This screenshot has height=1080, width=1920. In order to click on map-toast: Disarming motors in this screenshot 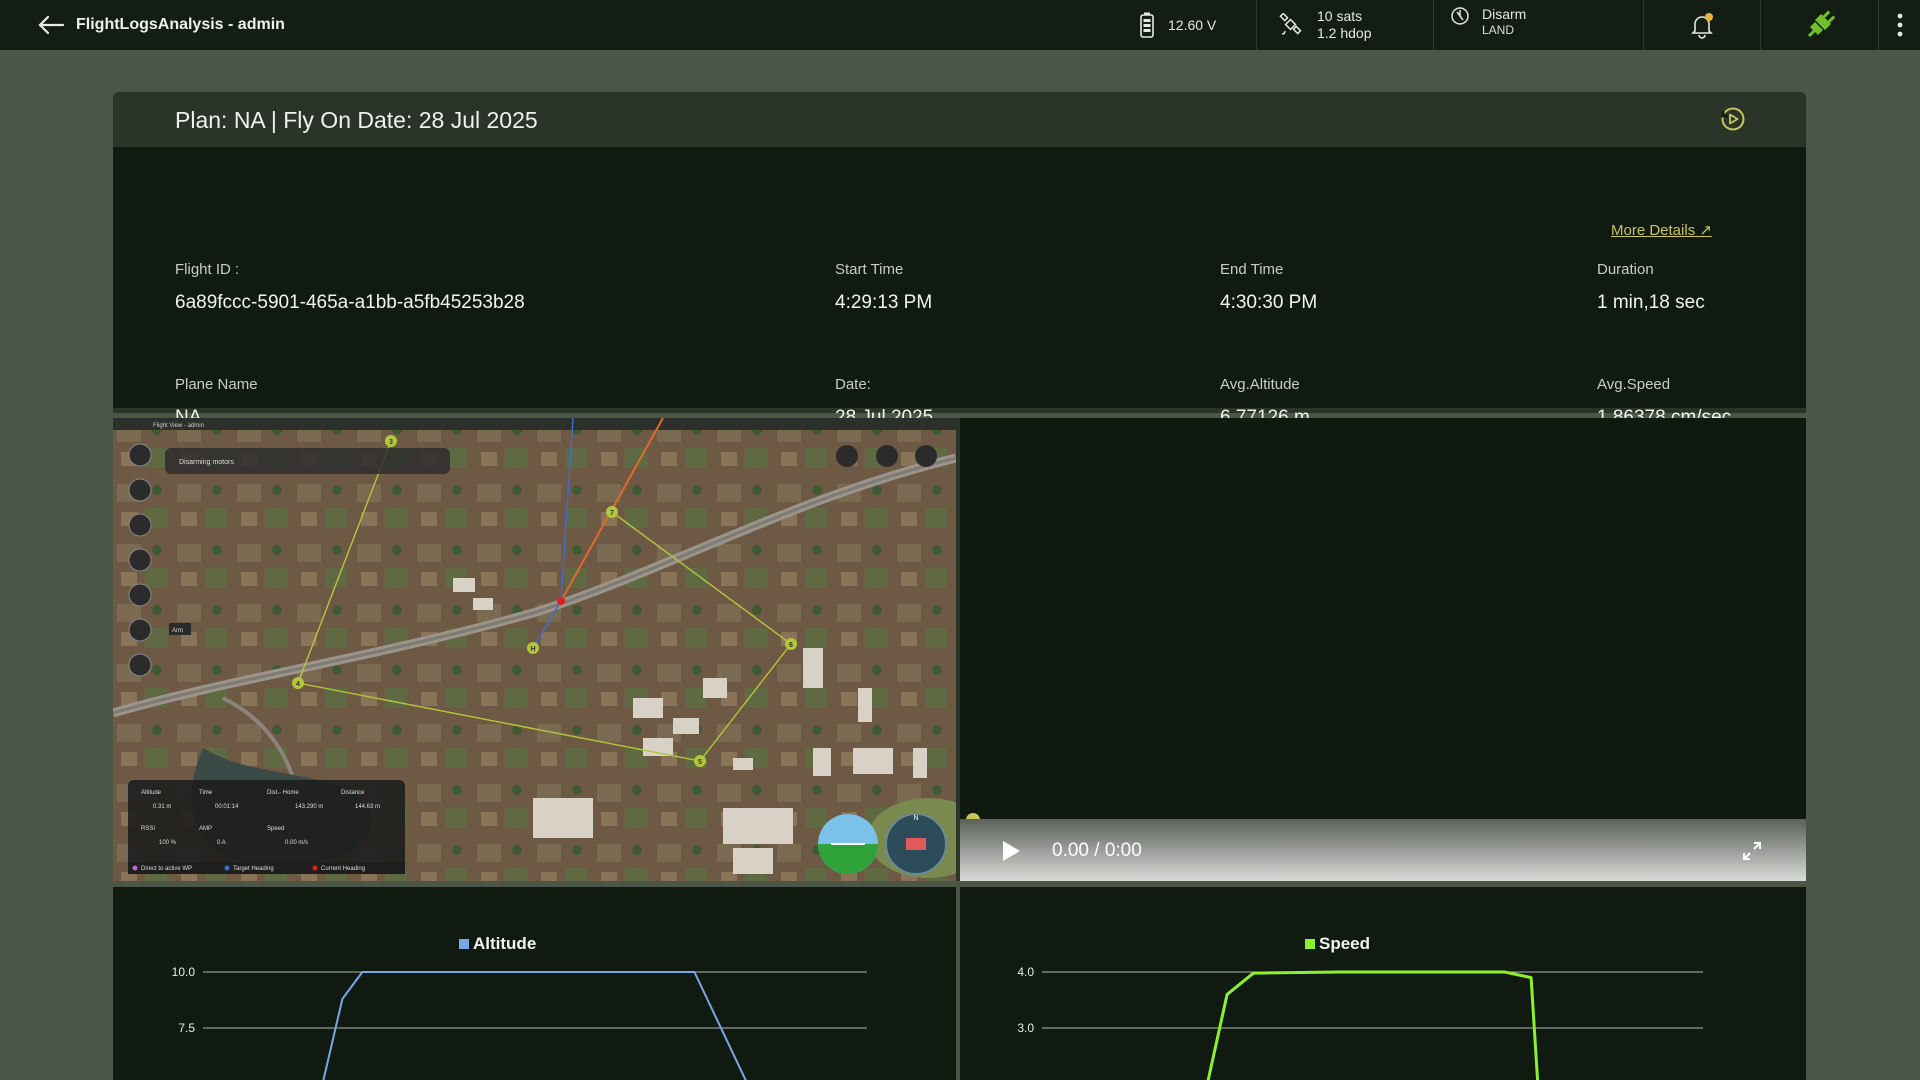, I will do `click(206, 462)`.